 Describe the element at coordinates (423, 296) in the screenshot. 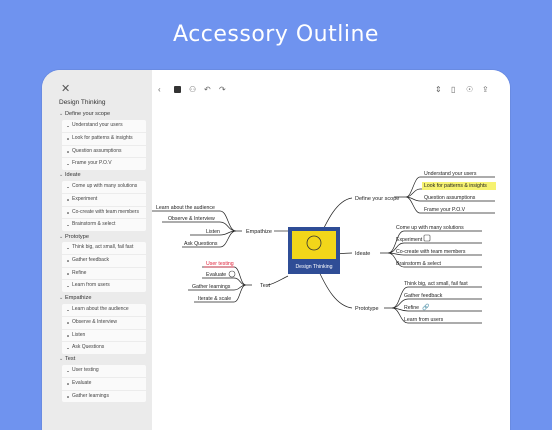

I see `leaf-node: Gather feedback` at that location.